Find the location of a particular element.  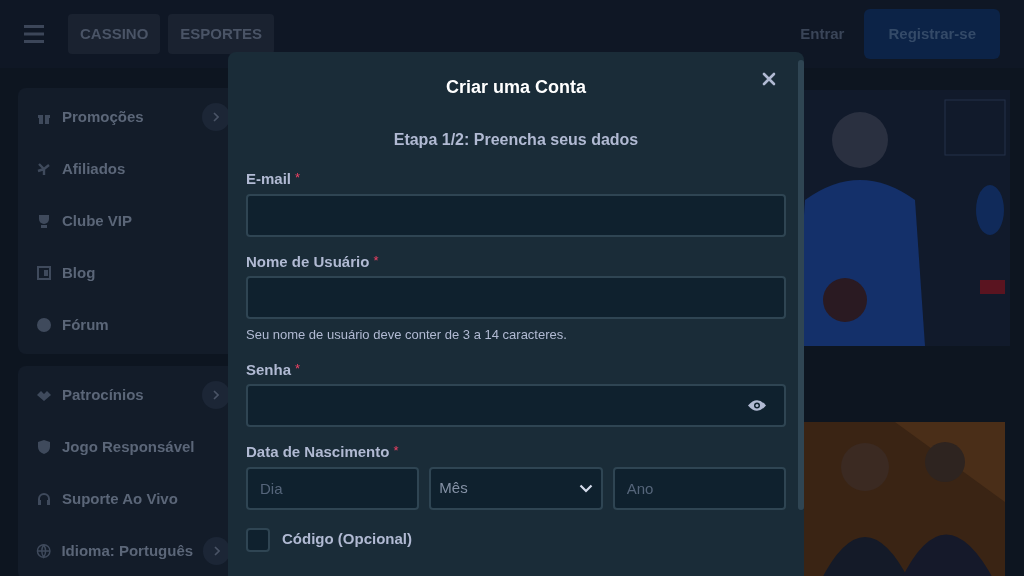

month-select: Mês is located at coordinates (516, 488).